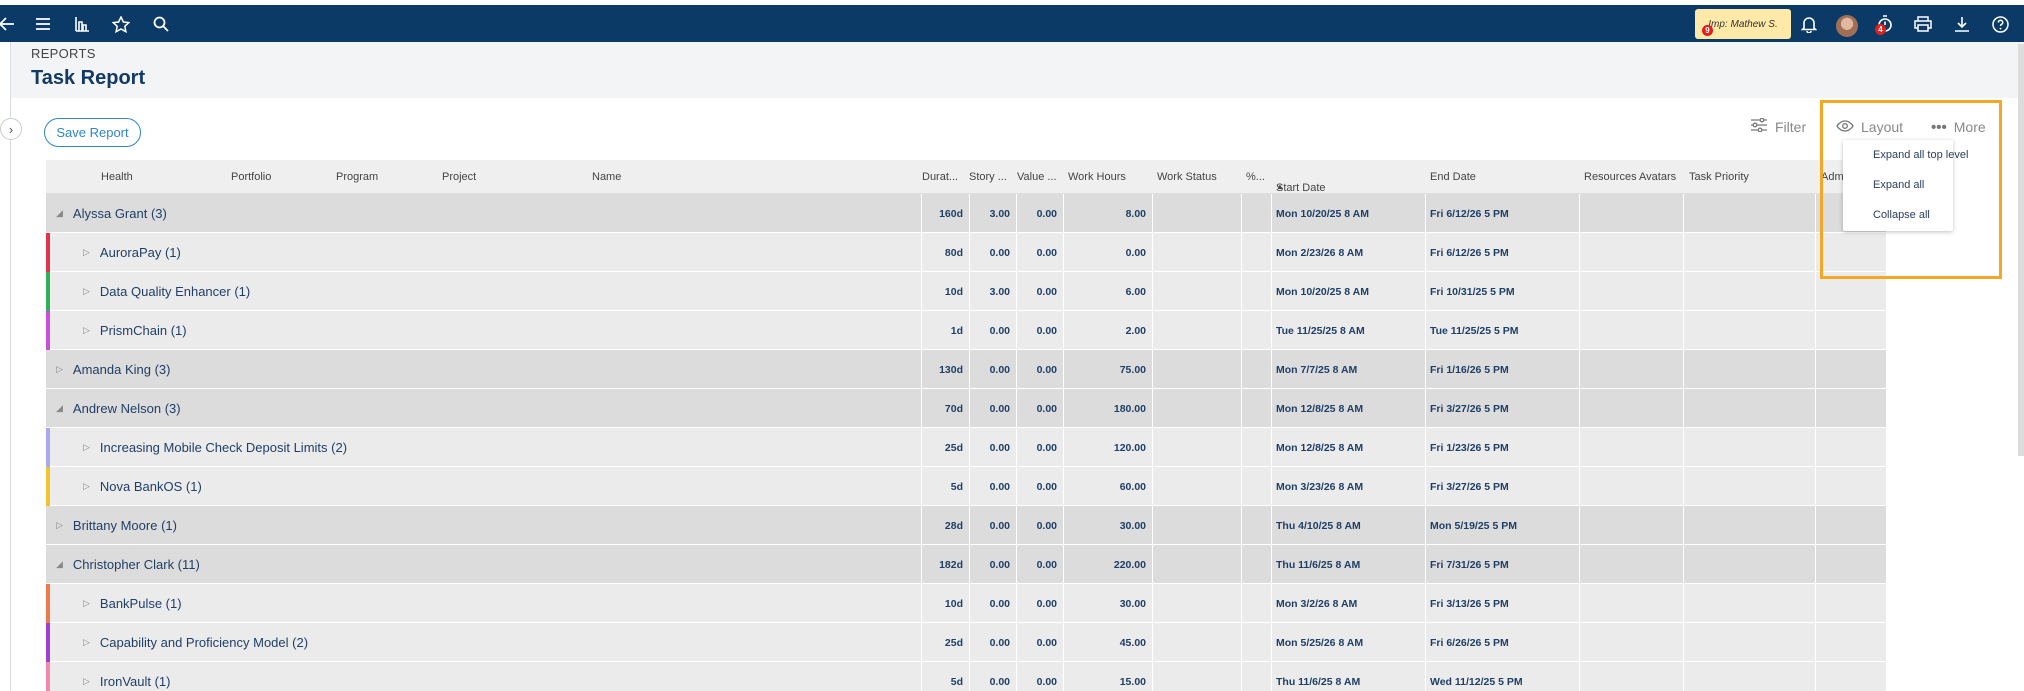 The height and width of the screenshot is (691, 2024). What do you see at coordinates (1349, 676) in the screenshot?
I see `start-cell: Thu 11/6/25 8 AM` at bounding box center [1349, 676].